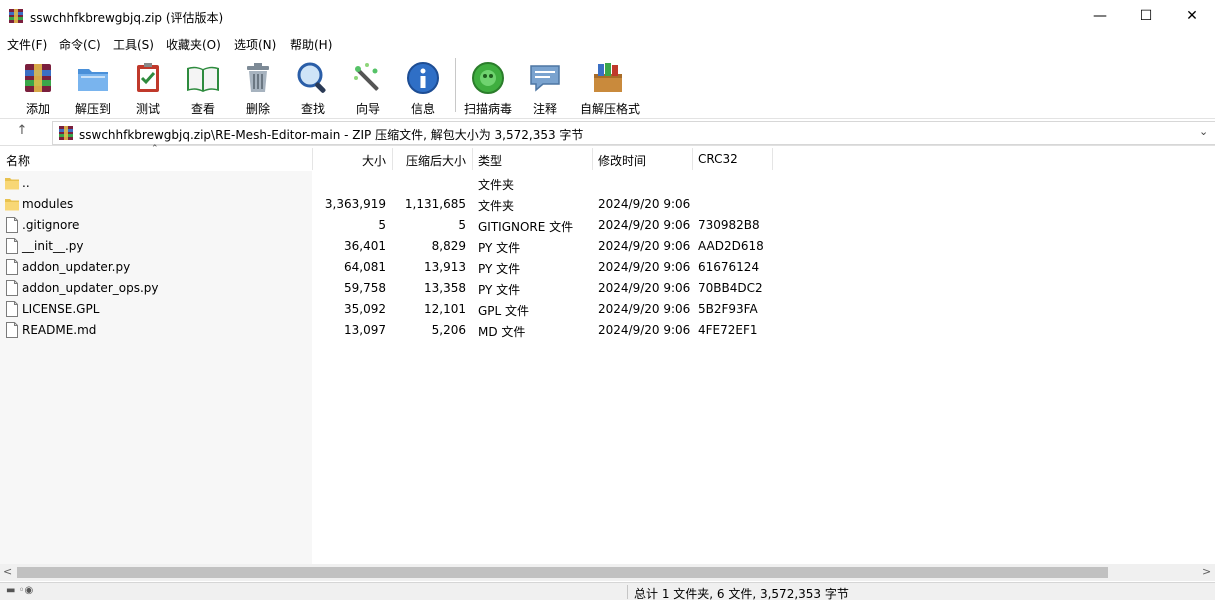 The width and height of the screenshot is (1215, 600). What do you see at coordinates (365, 330) in the screenshot?
I see `file-size: 13,097` at bounding box center [365, 330].